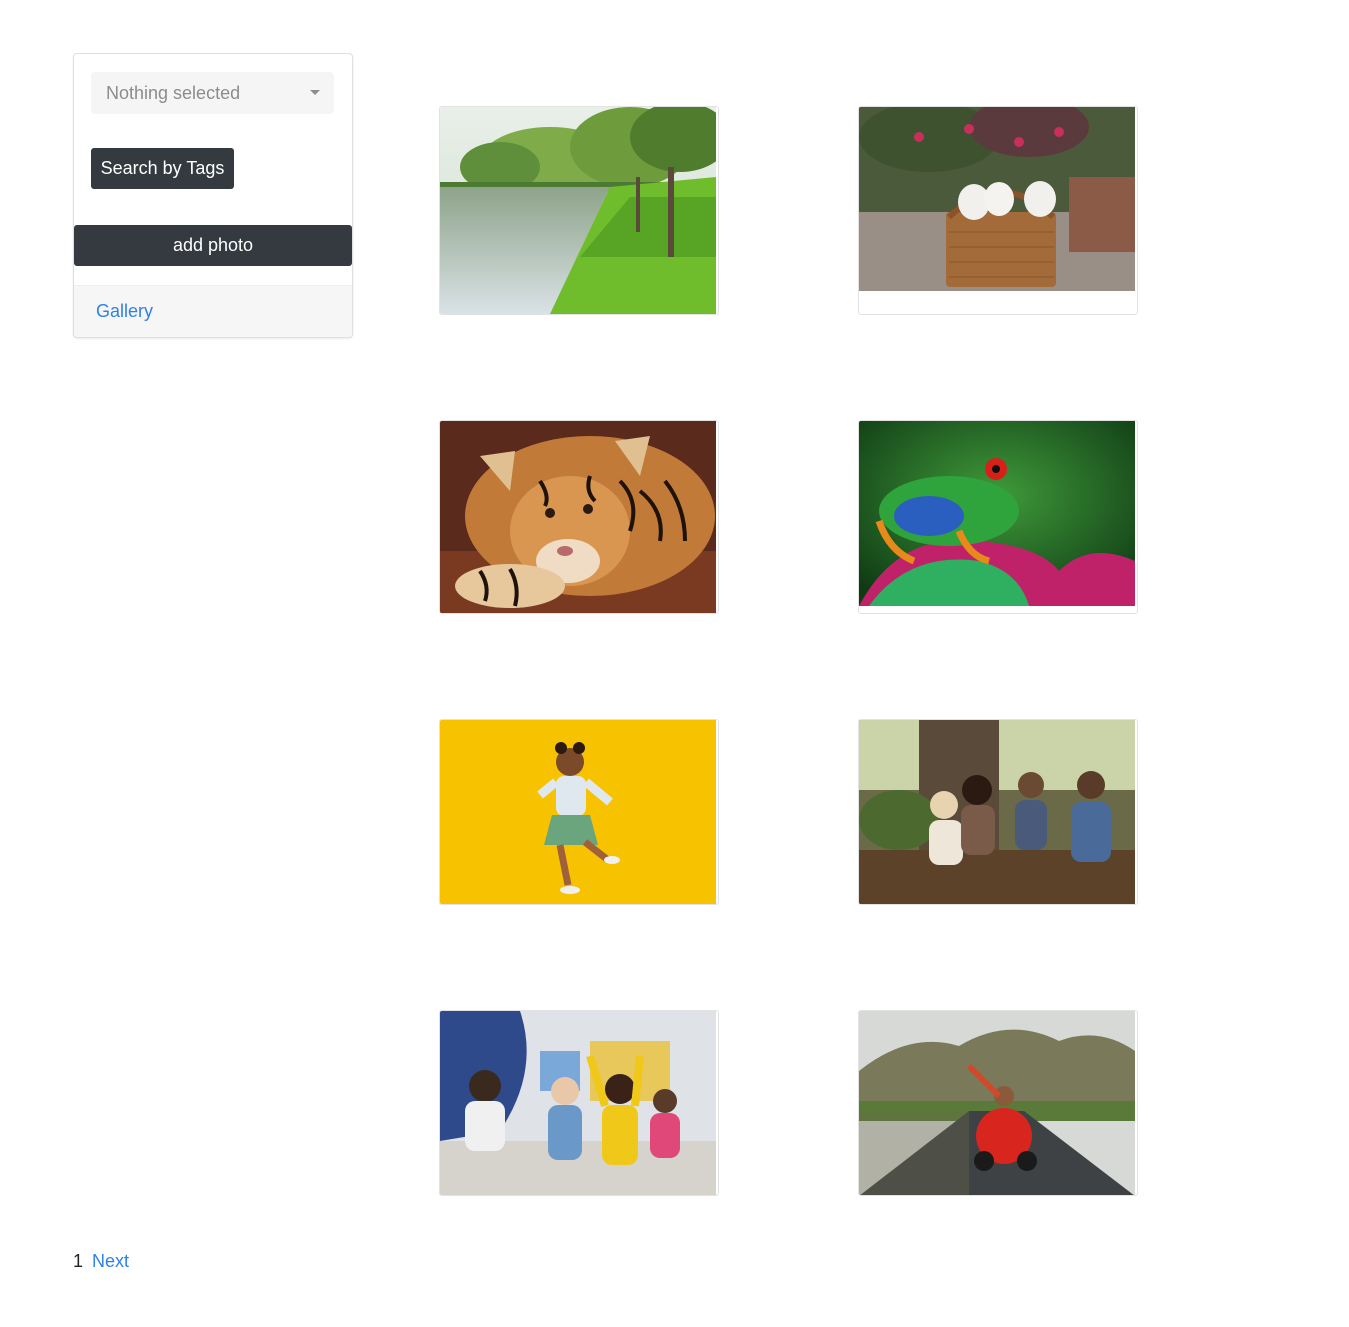 Image resolution: width=1349 pixels, height=1327 pixels. I want to click on search-by-tags-button: Search by Tags, so click(162, 168).